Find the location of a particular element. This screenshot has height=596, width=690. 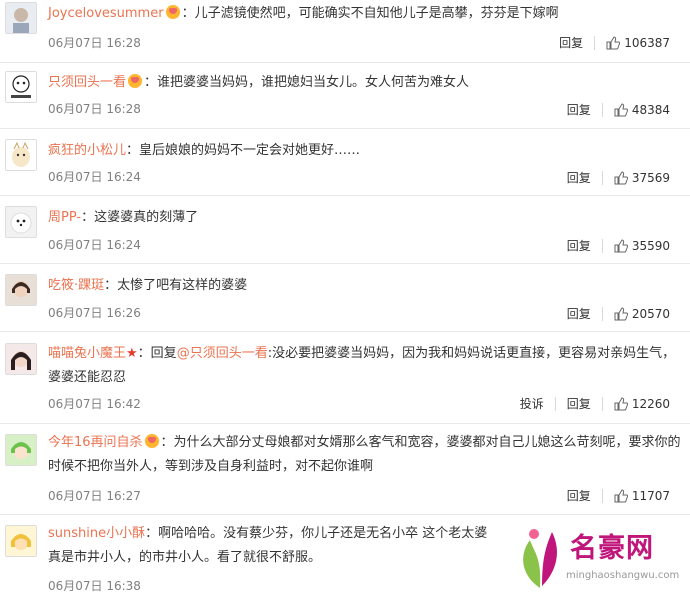

like-count: 11707 is located at coordinates (650, 495).